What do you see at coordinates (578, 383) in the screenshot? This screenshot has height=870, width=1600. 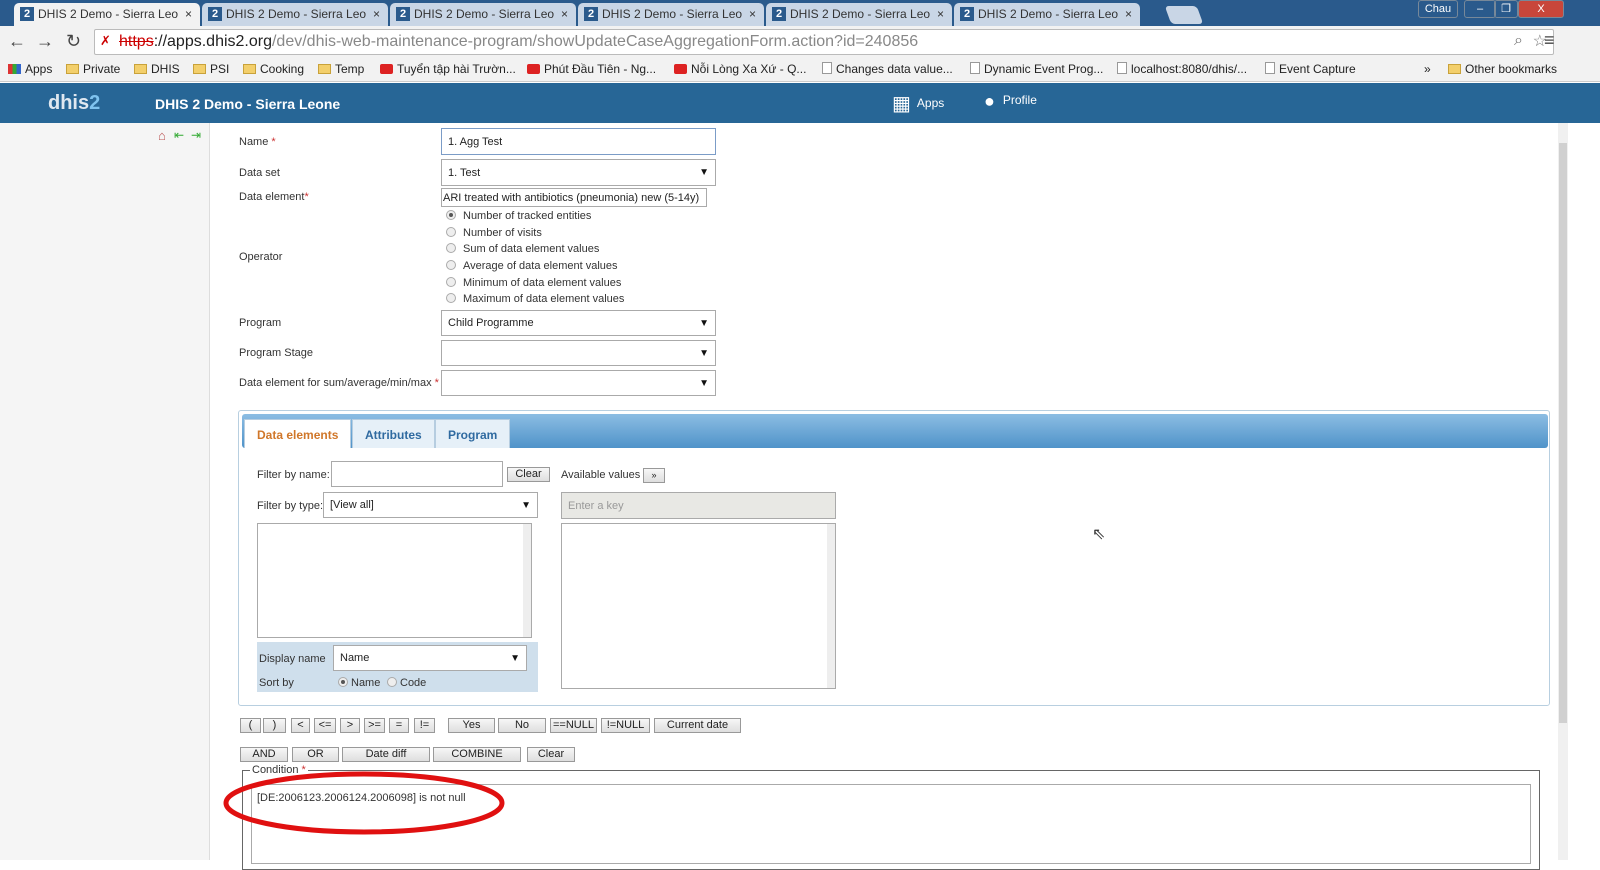 I see `data-element-aggregate-select` at bounding box center [578, 383].